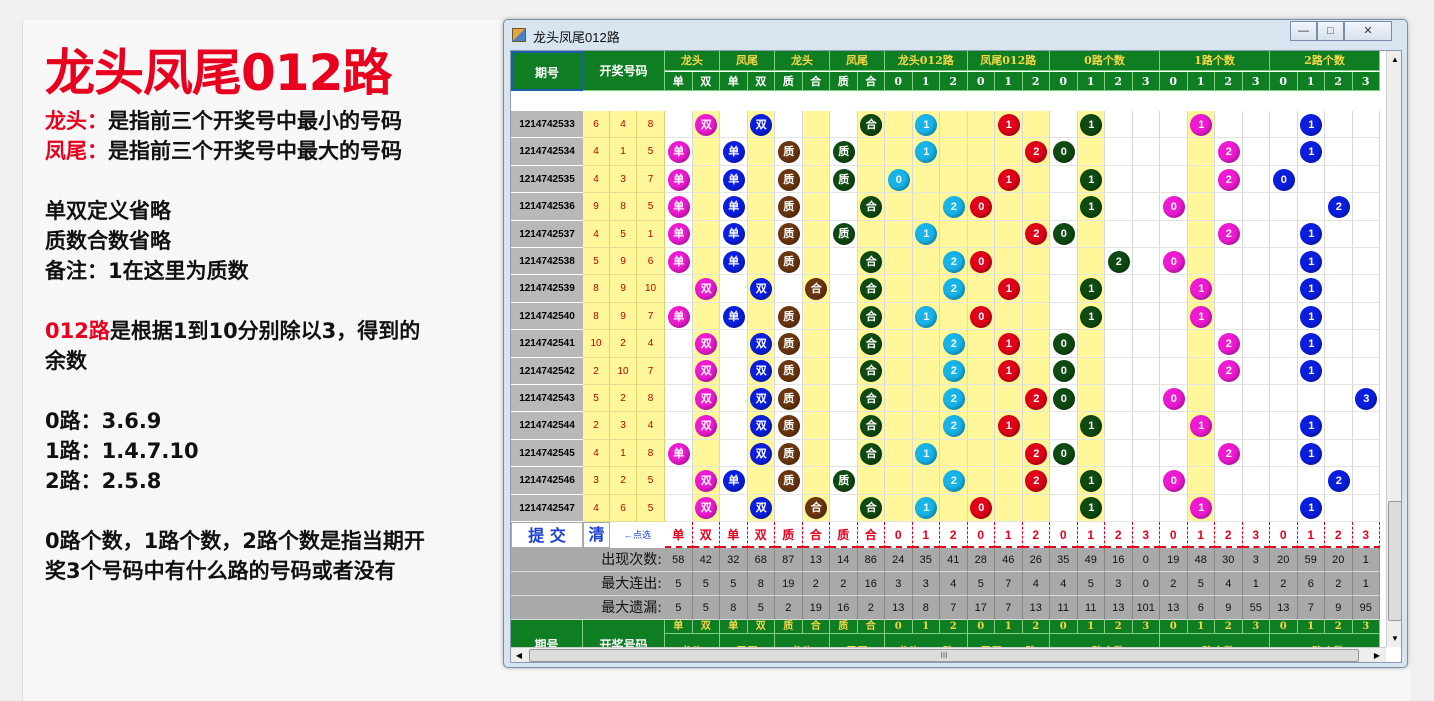  Describe the element at coordinates (1394, 59) in the screenshot. I see `scroll-up-icon: ▲` at that location.